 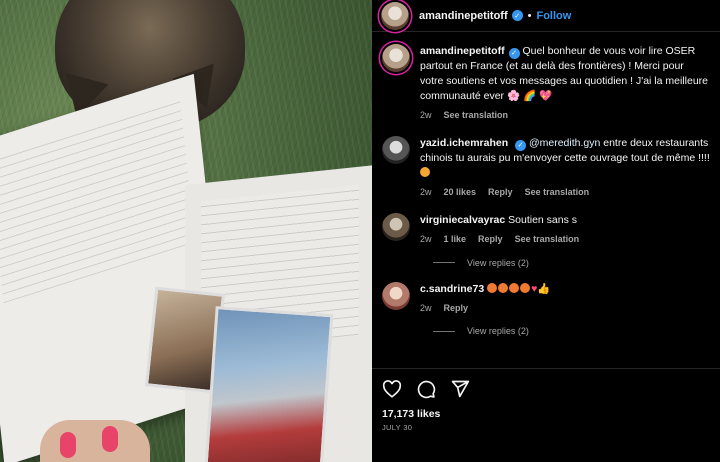 I want to click on heart-icon, so click(x=392, y=389).